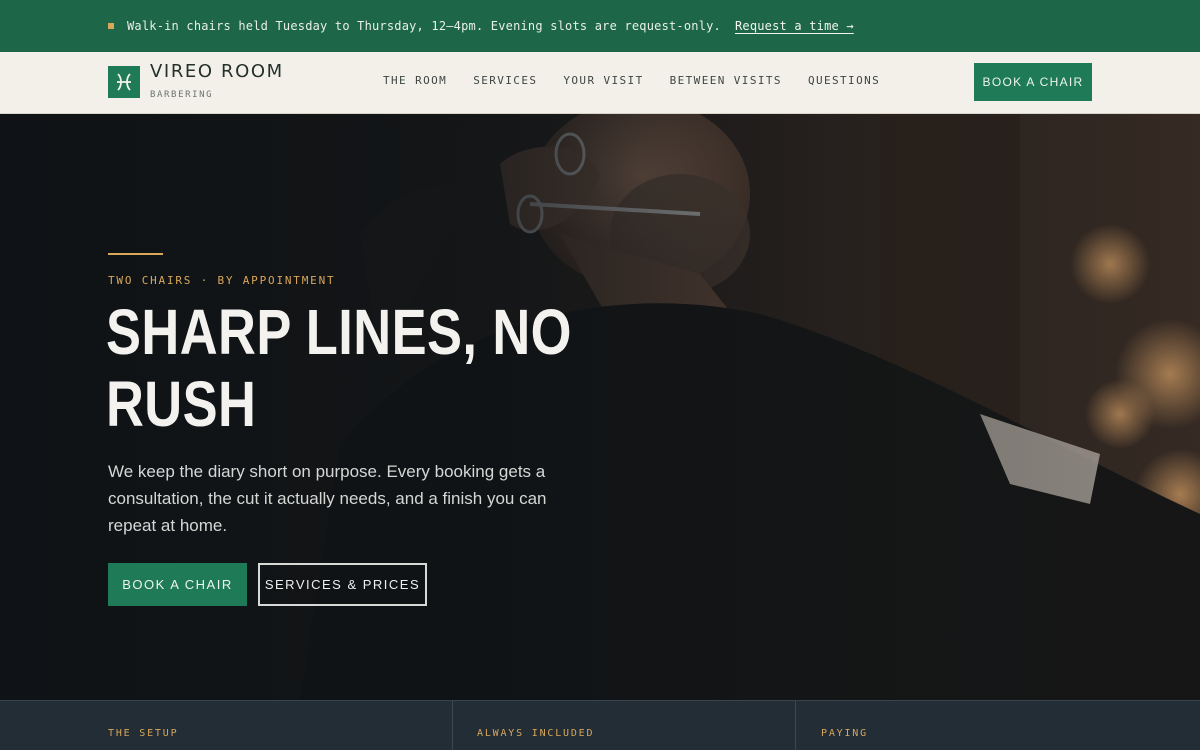 The height and width of the screenshot is (750, 1200). What do you see at coordinates (177, 584) in the screenshot?
I see `book-chair-button: BOOK A CHAIR` at bounding box center [177, 584].